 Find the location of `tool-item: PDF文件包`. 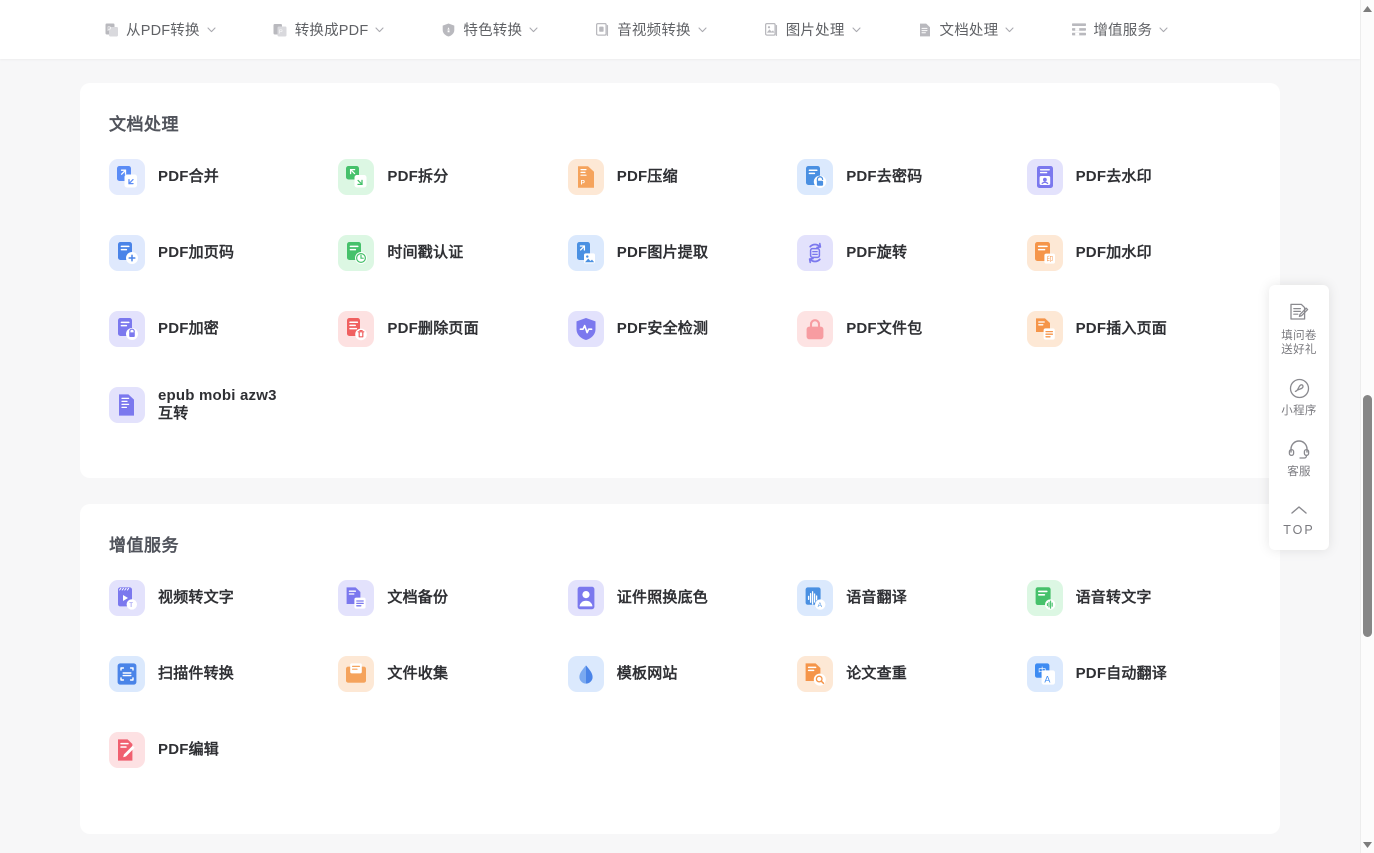

tool-item: PDF文件包 is located at coordinates (911, 329).